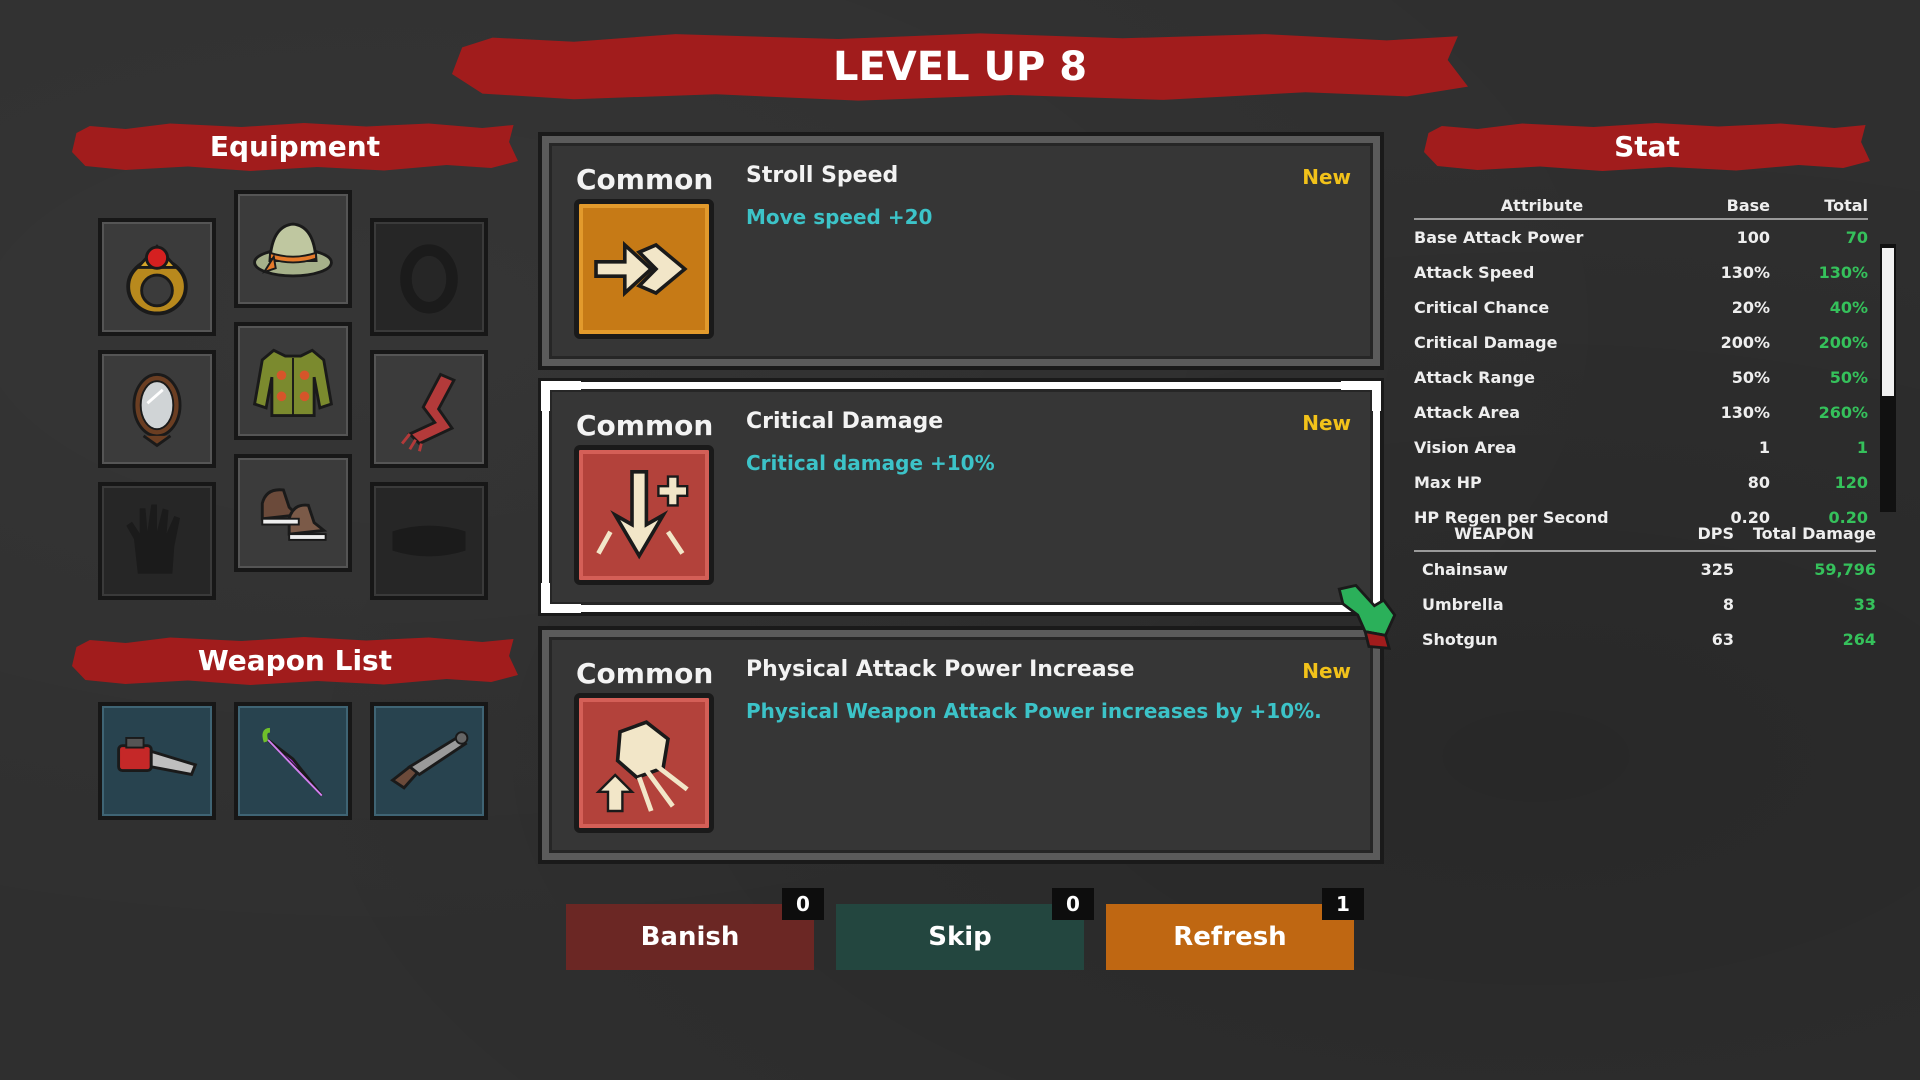 The image size is (1920, 1080). I want to click on table-row: Attack Range 50% 50%, so click(1641, 377).